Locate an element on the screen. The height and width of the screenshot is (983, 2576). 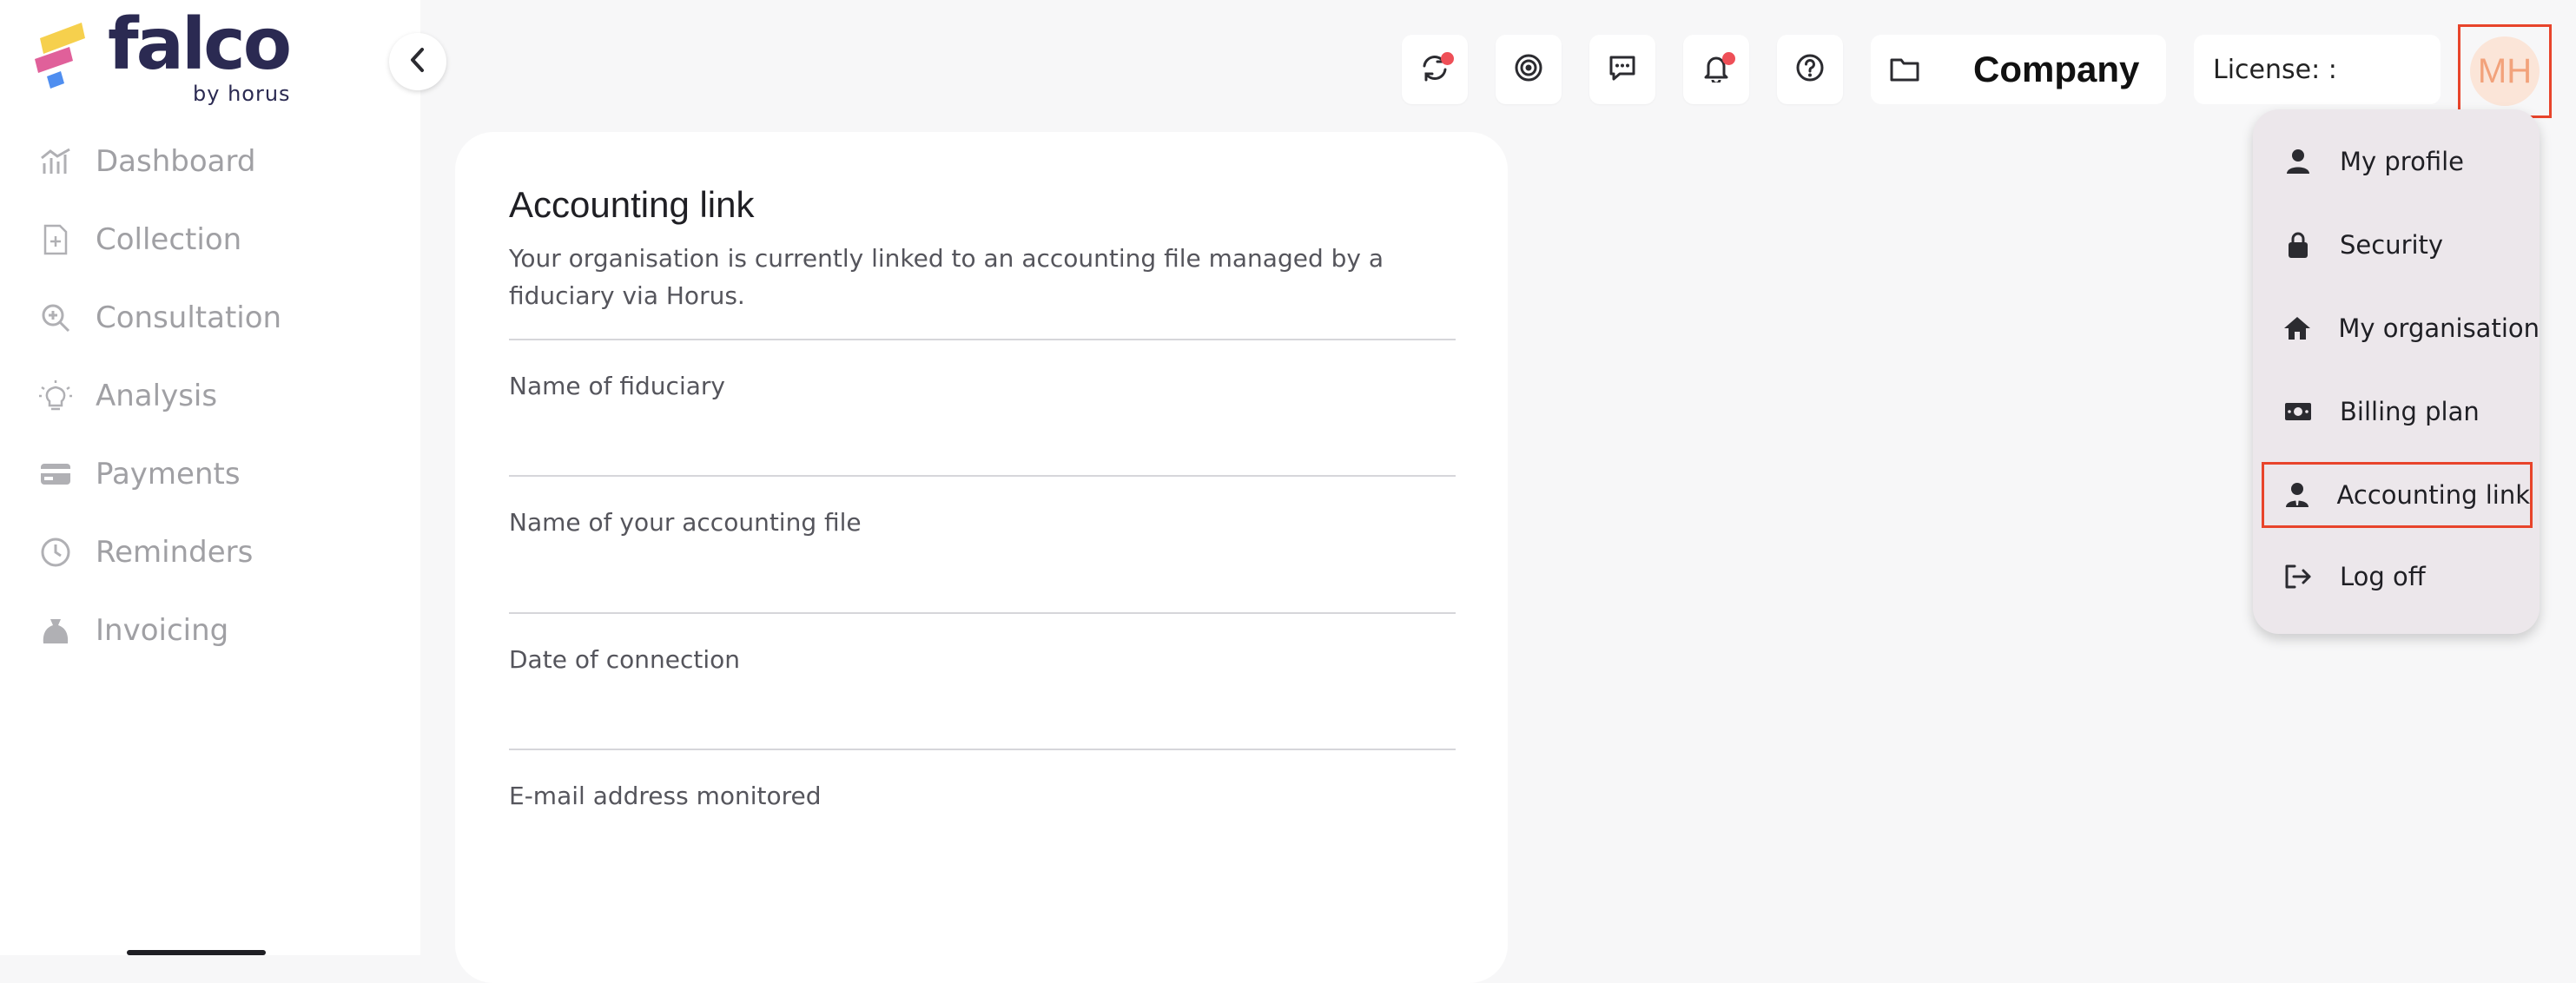
chevron-left-icon is located at coordinates (417, 61).